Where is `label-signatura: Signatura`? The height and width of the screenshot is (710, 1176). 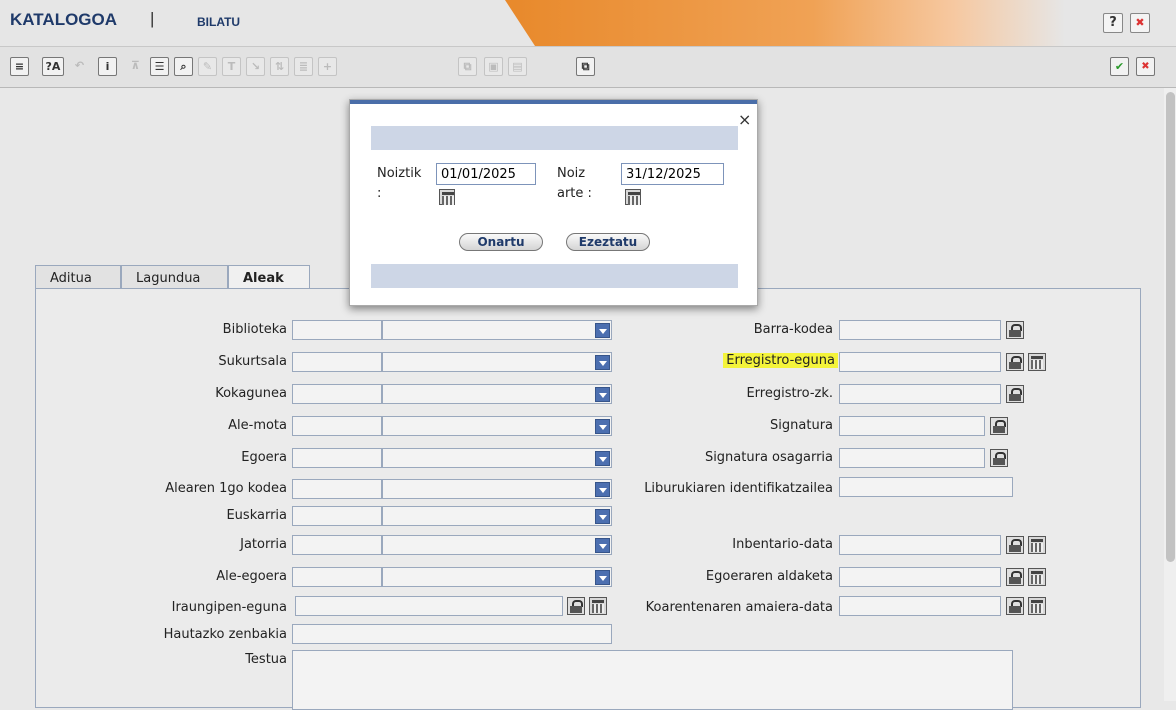 label-signatura: Signatura is located at coordinates (801, 425).